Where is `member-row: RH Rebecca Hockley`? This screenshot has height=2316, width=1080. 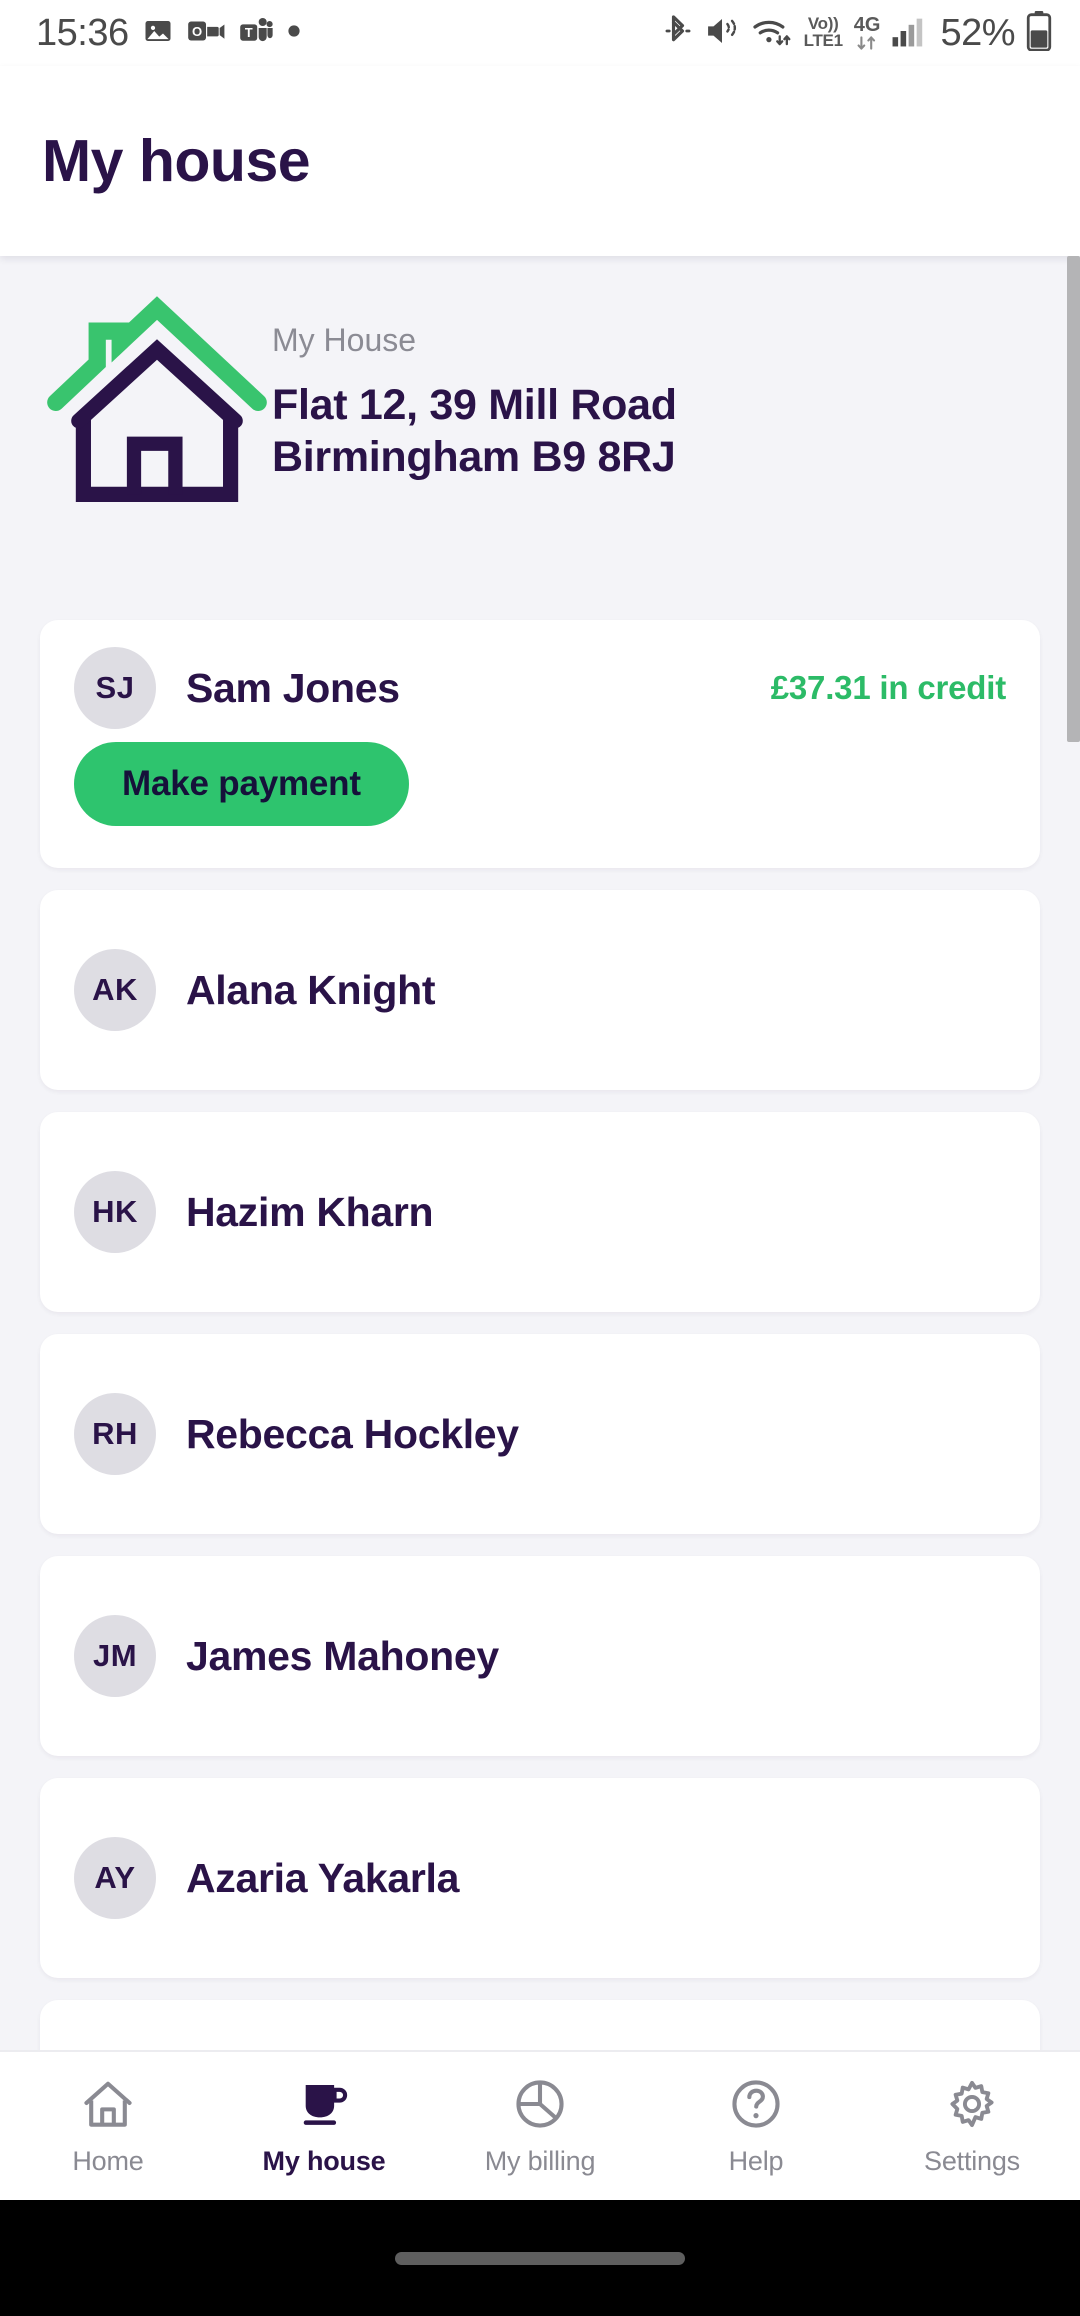 member-row: RH Rebecca Hockley is located at coordinates (540, 1434).